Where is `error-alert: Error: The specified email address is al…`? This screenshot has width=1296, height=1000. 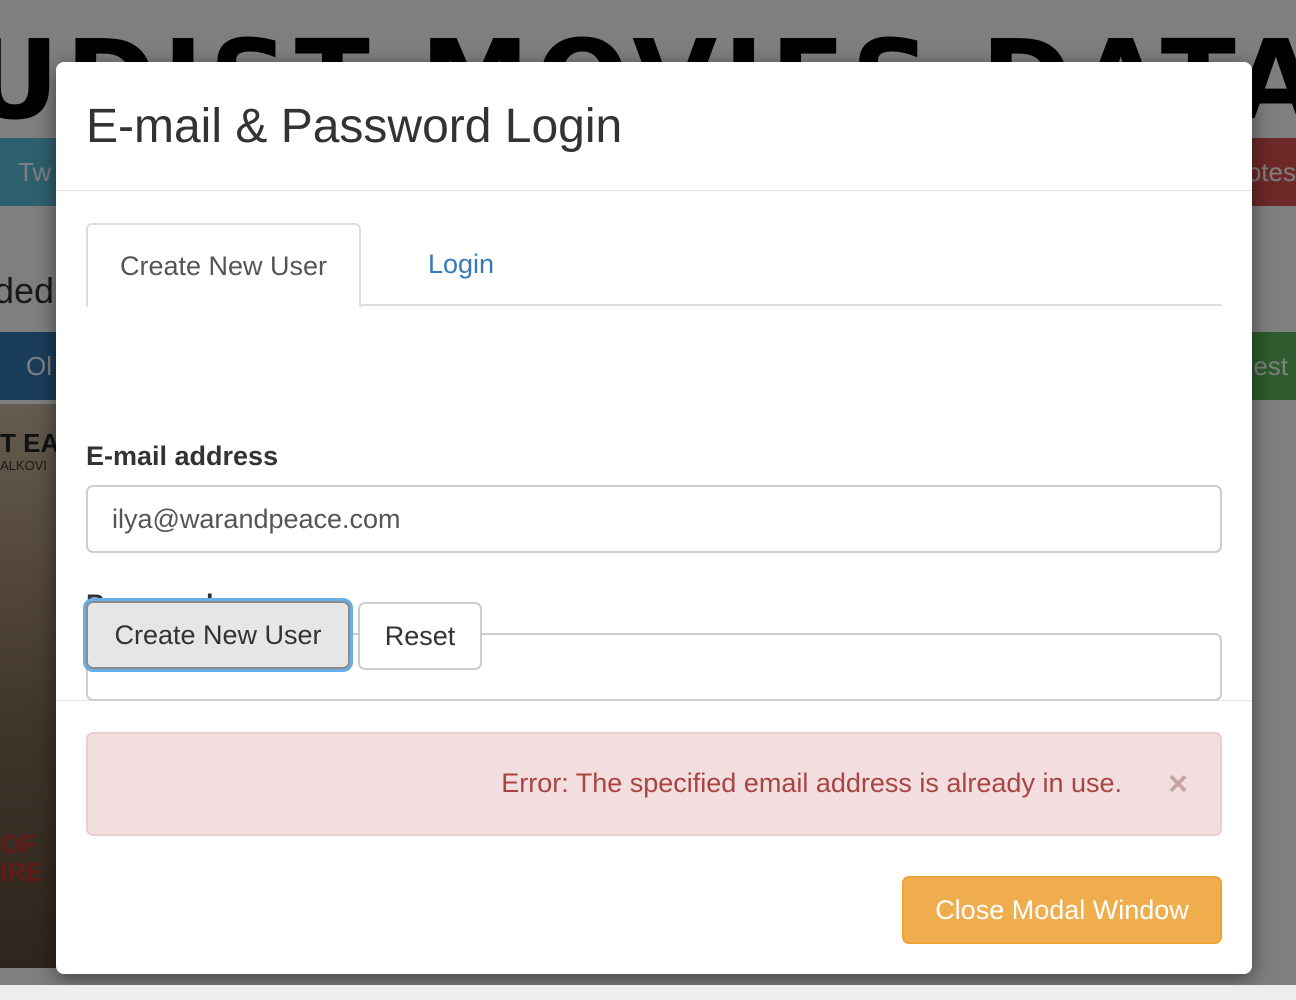 error-alert: Error: The specified email address is al… is located at coordinates (654, 784).